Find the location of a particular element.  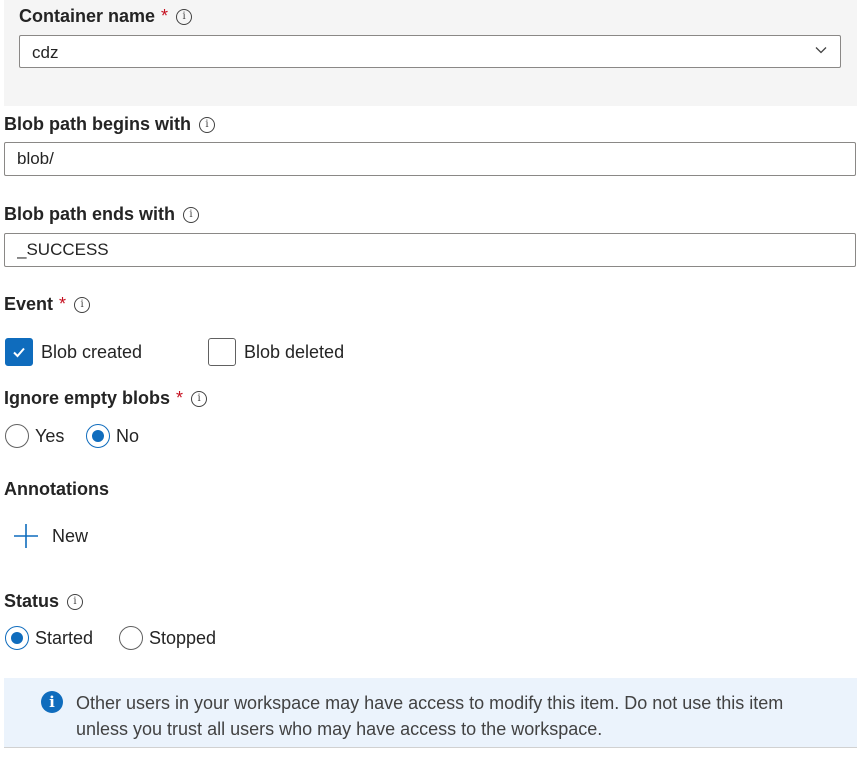

blob-created-label: Blob created is located at coordinates (92, 351).